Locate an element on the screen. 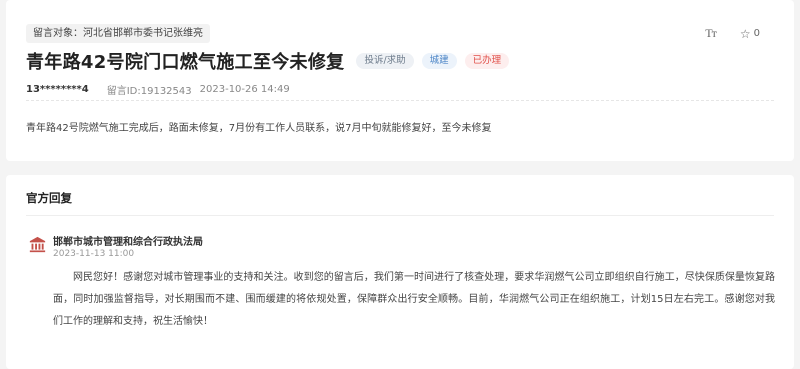 This screenshot has width=800, height=369. favorite-count: 0 is located at coordinates (756, 33).